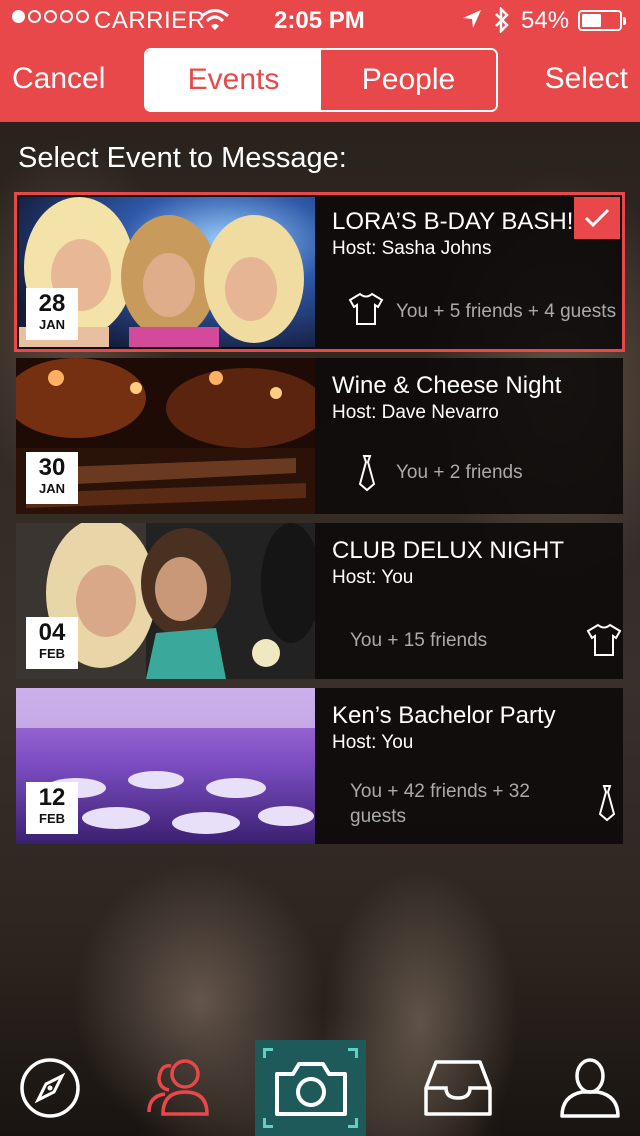 Image resolution: width=640 pixels, height=1136 pixels. Describe the element at coordinates (50, 16) in the screenshot. I see `signal-strength-icon` at that location.